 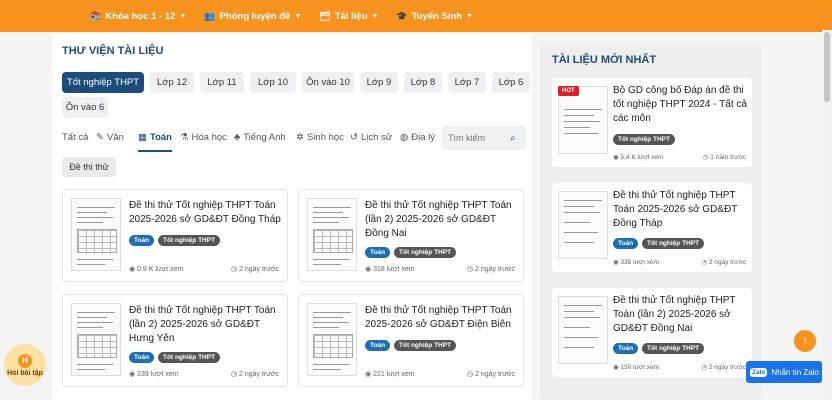 What do you see at coordinates (479, 138) in the screenshot?
I see `search-input` at bounding box center [479, 138].